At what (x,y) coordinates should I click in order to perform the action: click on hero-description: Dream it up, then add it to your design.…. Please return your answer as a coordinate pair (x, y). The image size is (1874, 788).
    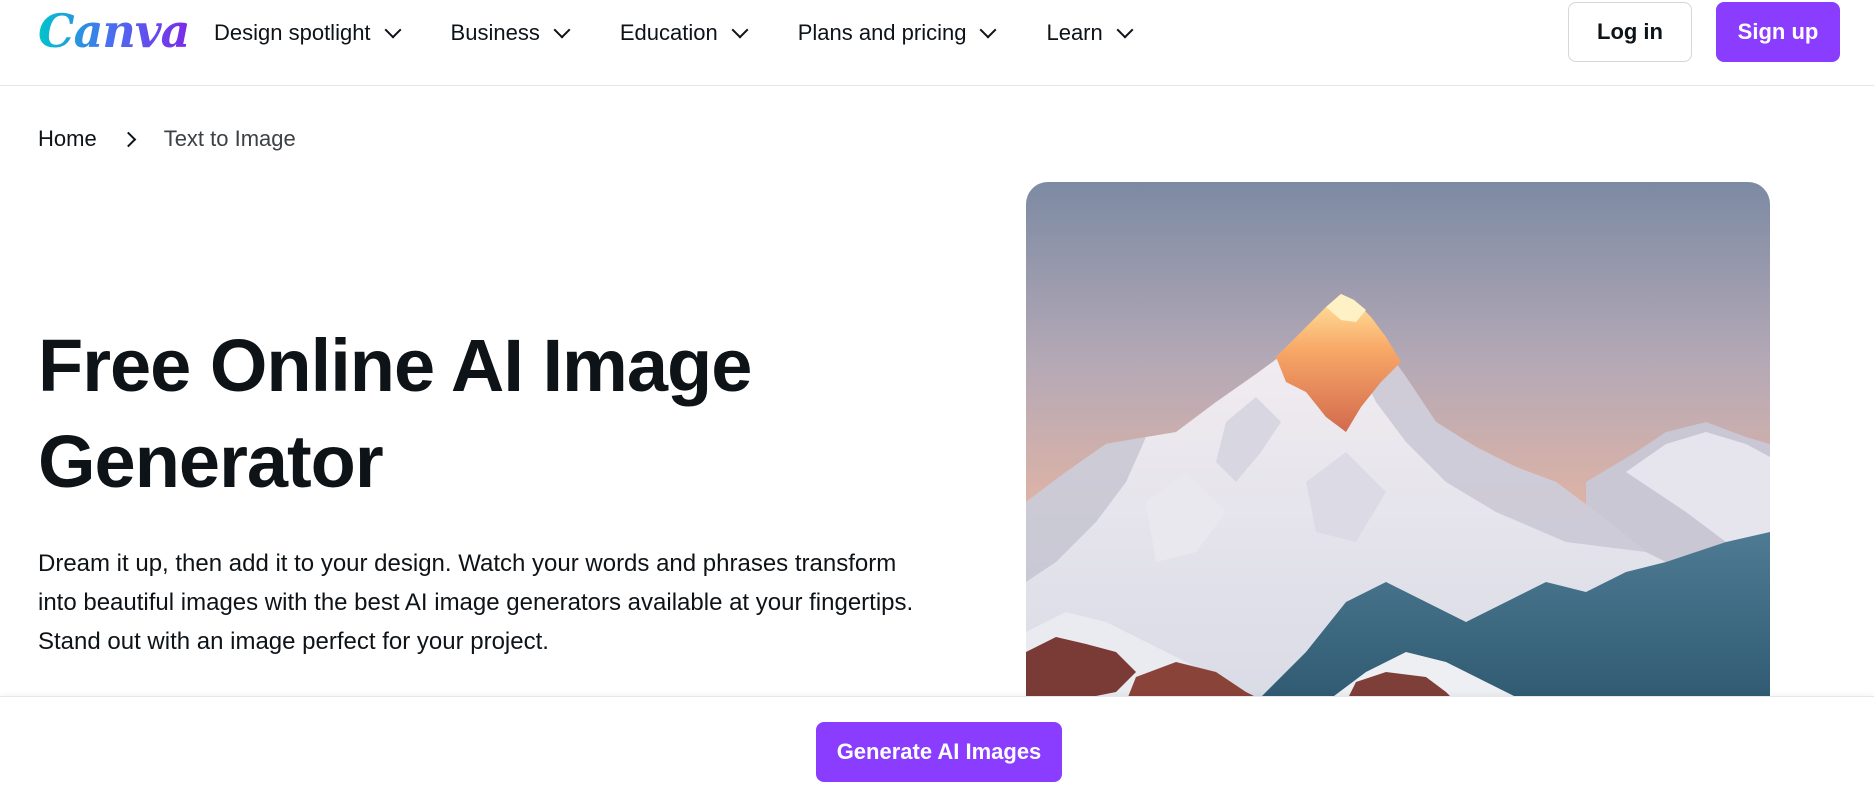
    Looking at the image, I should click on (476, 602).